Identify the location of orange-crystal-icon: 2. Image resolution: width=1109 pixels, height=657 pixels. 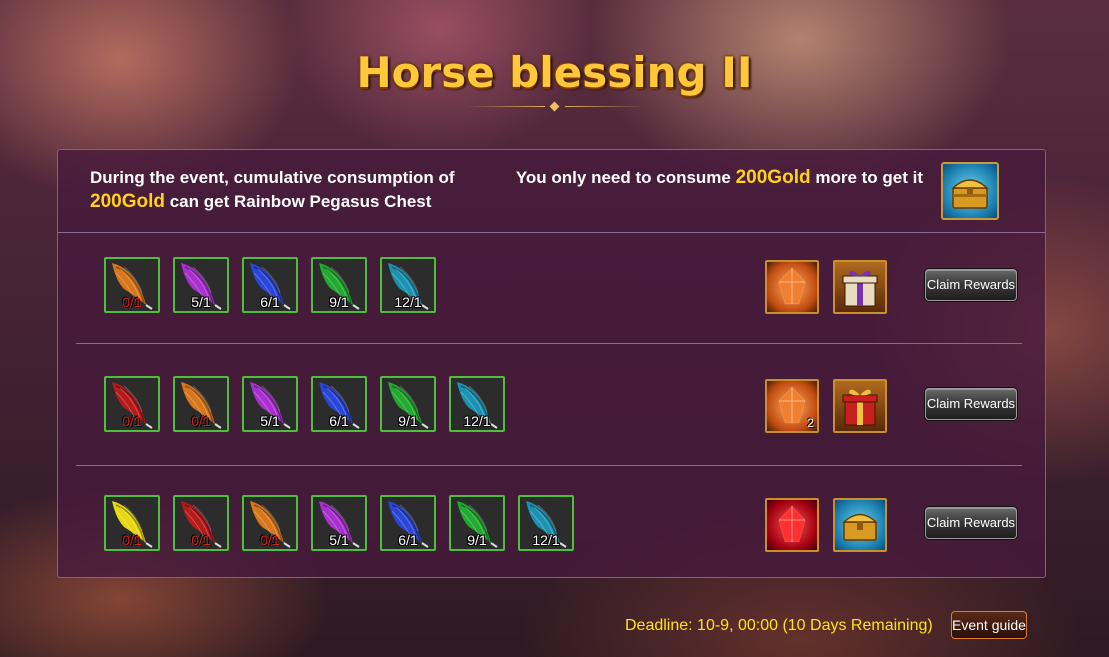
(792, 406).